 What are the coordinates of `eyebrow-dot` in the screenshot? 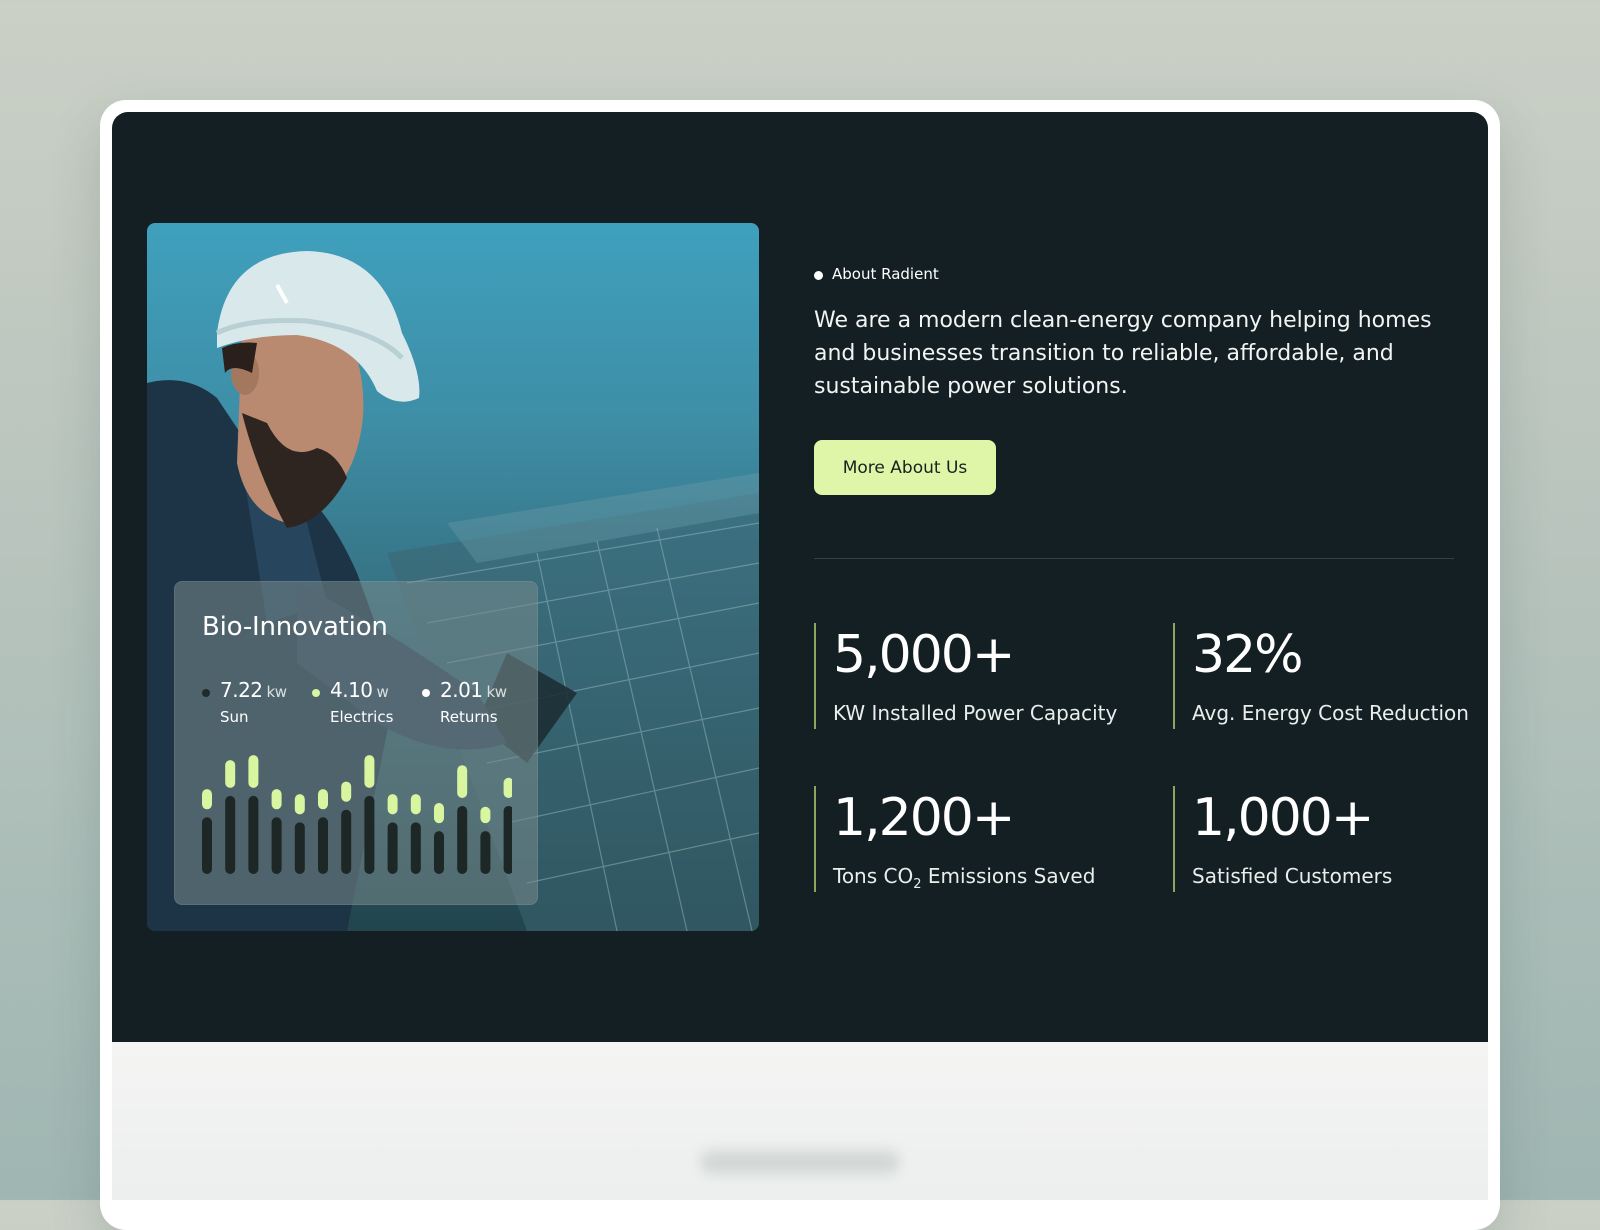 It's located at (818, 275).